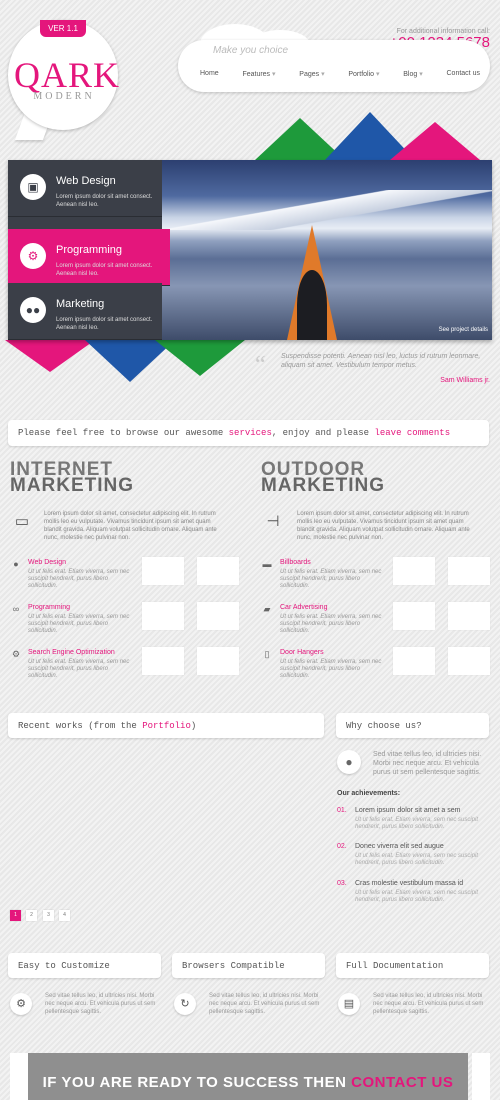 The height and width of the screenshot is (1100, 500). I want to click on feature-box-customize: Easy to Customize, so click(84, 965).